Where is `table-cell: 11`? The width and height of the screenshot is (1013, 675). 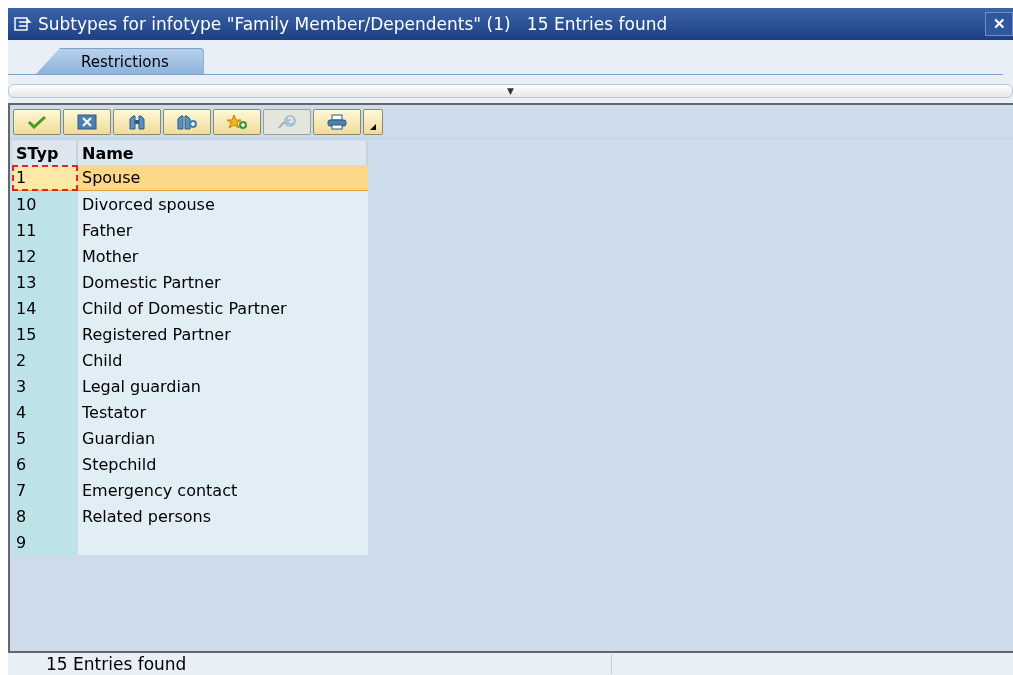
table-cell: 11 is located at coordinates (45, 230).